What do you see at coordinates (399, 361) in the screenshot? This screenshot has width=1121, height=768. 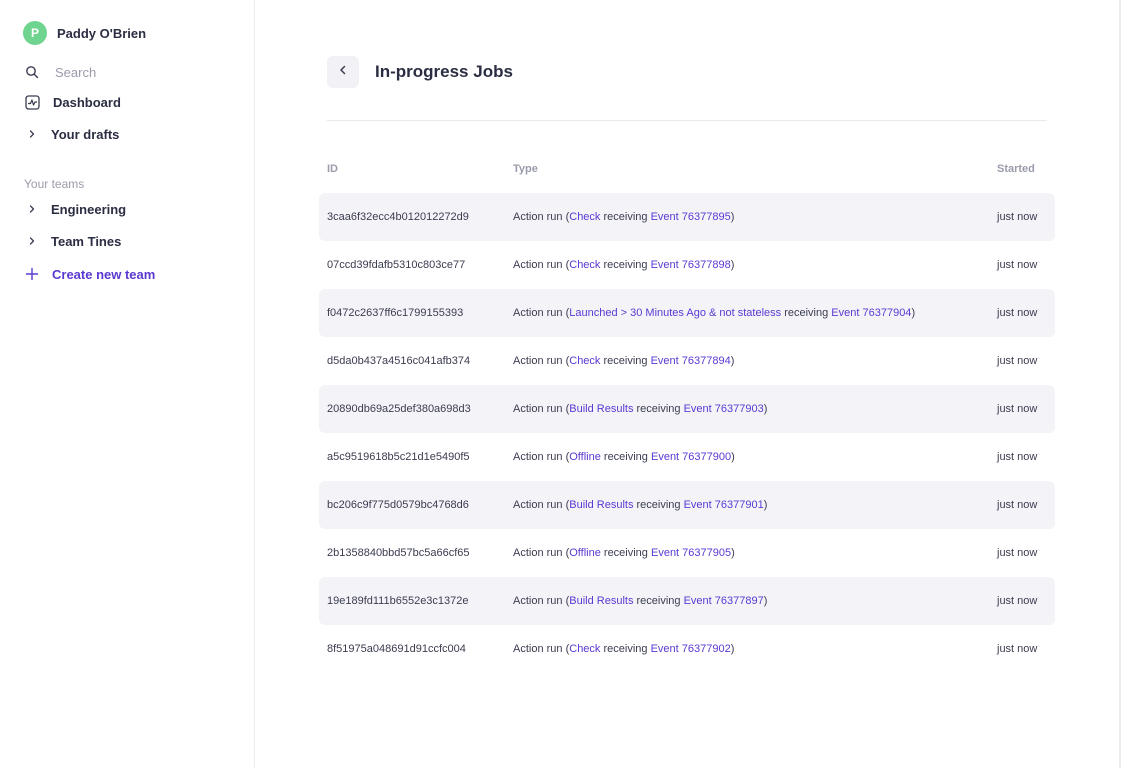 I see `job-id: d5da0b437a4516c041afb374` at bounding box center [399, 361].